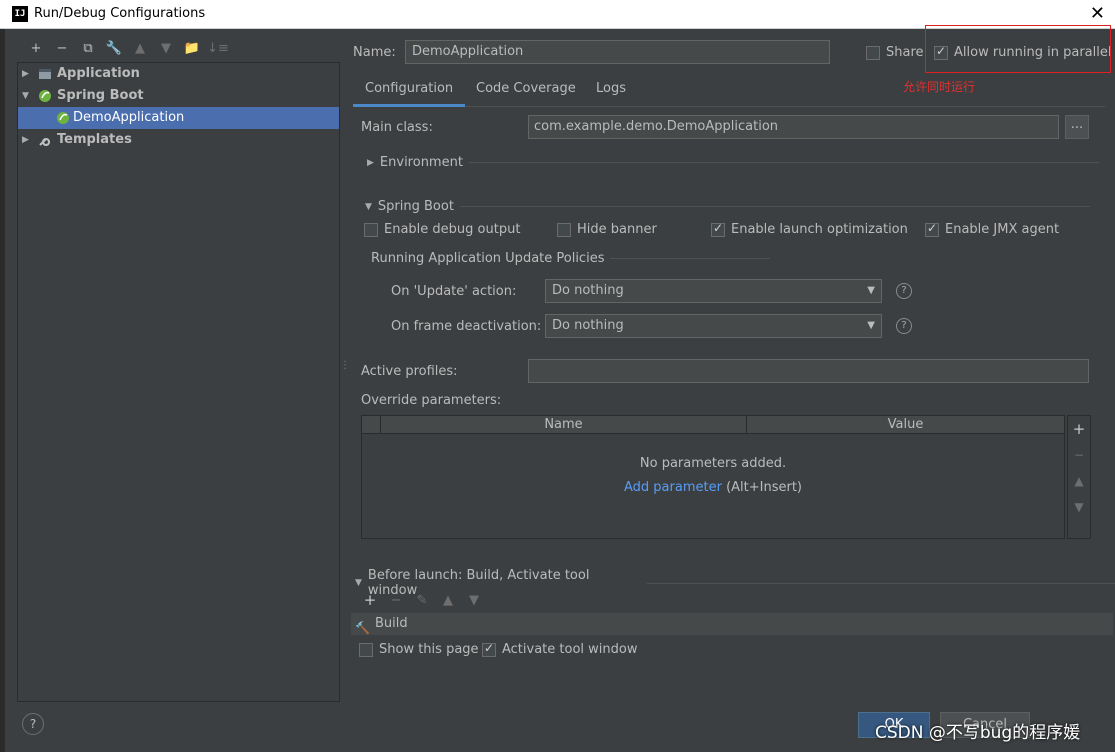 This screenshot has height=752, width=1115. Describe the element at coordinates (454, 291) in the screenshot. I see `update-action-label: On 'Update' action:` at that location.